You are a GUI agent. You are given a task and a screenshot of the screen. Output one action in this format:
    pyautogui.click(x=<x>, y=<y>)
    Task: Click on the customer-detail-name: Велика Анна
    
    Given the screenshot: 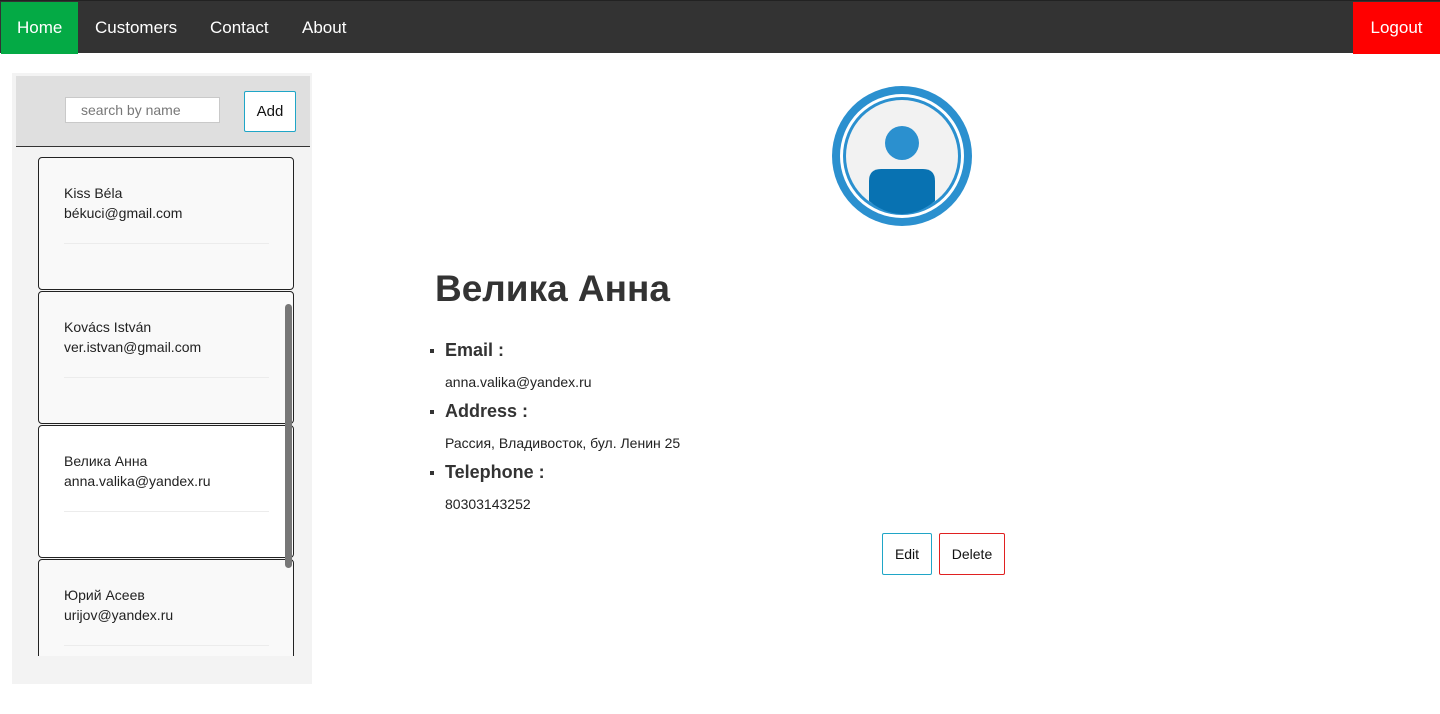 What is the action you would take?
    pyautogui.click(x=552, y=288)
    